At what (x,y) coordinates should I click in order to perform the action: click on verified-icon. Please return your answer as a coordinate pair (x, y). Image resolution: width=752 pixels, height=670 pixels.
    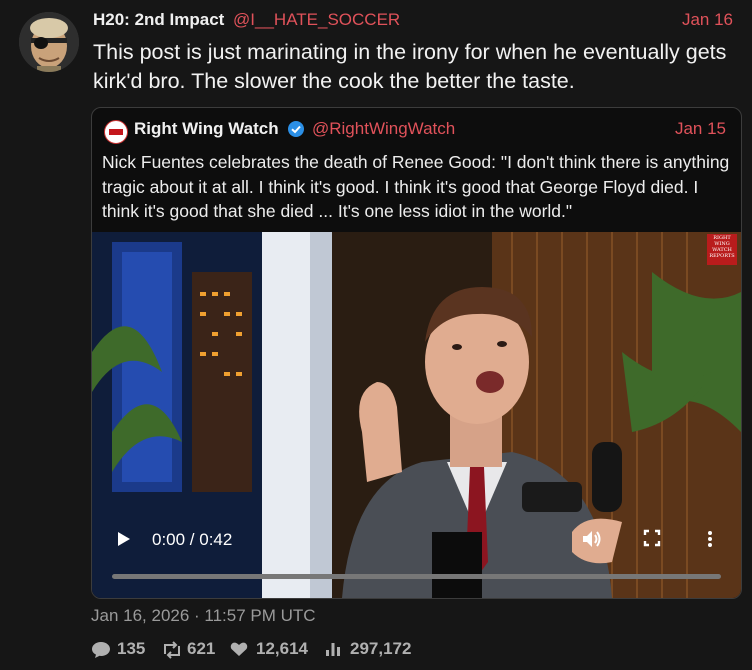
    Looking at the image, I should click on (296, 129).